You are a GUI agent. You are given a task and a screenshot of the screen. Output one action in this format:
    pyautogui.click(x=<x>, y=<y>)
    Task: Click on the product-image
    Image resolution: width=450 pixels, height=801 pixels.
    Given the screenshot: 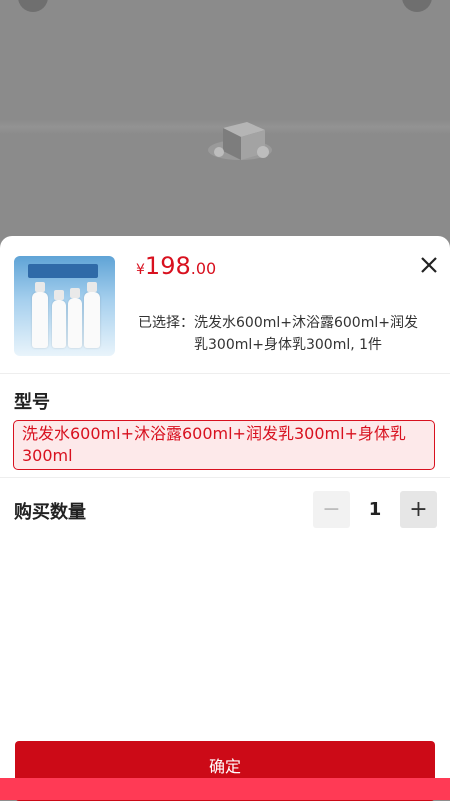 What is the action you would take?
    pyautogui.click(x=64, y=306)
    